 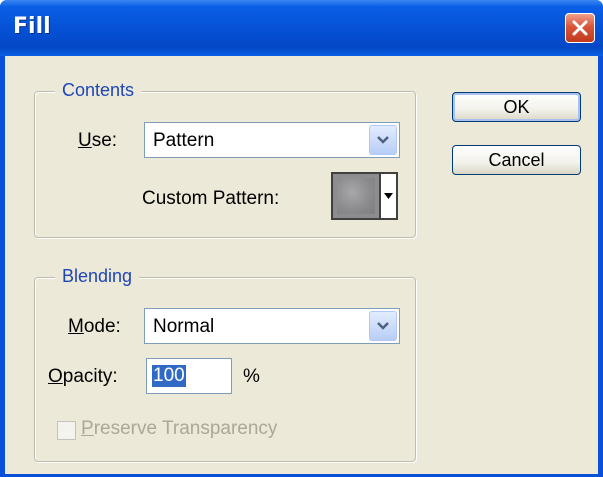 What do you see at coordinates (169, 376) in the screenshot?
I see `opacity-value: 100` at bounding box center [169, 376].